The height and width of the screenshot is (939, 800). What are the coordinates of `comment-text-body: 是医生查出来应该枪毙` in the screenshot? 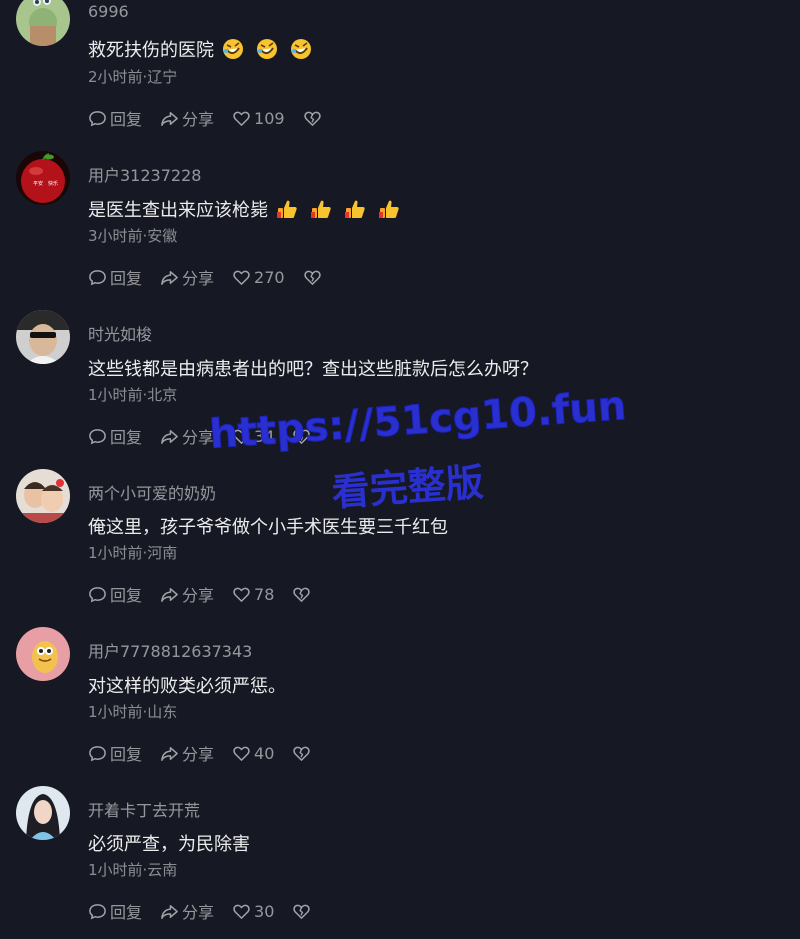 It's located at (178, 210).